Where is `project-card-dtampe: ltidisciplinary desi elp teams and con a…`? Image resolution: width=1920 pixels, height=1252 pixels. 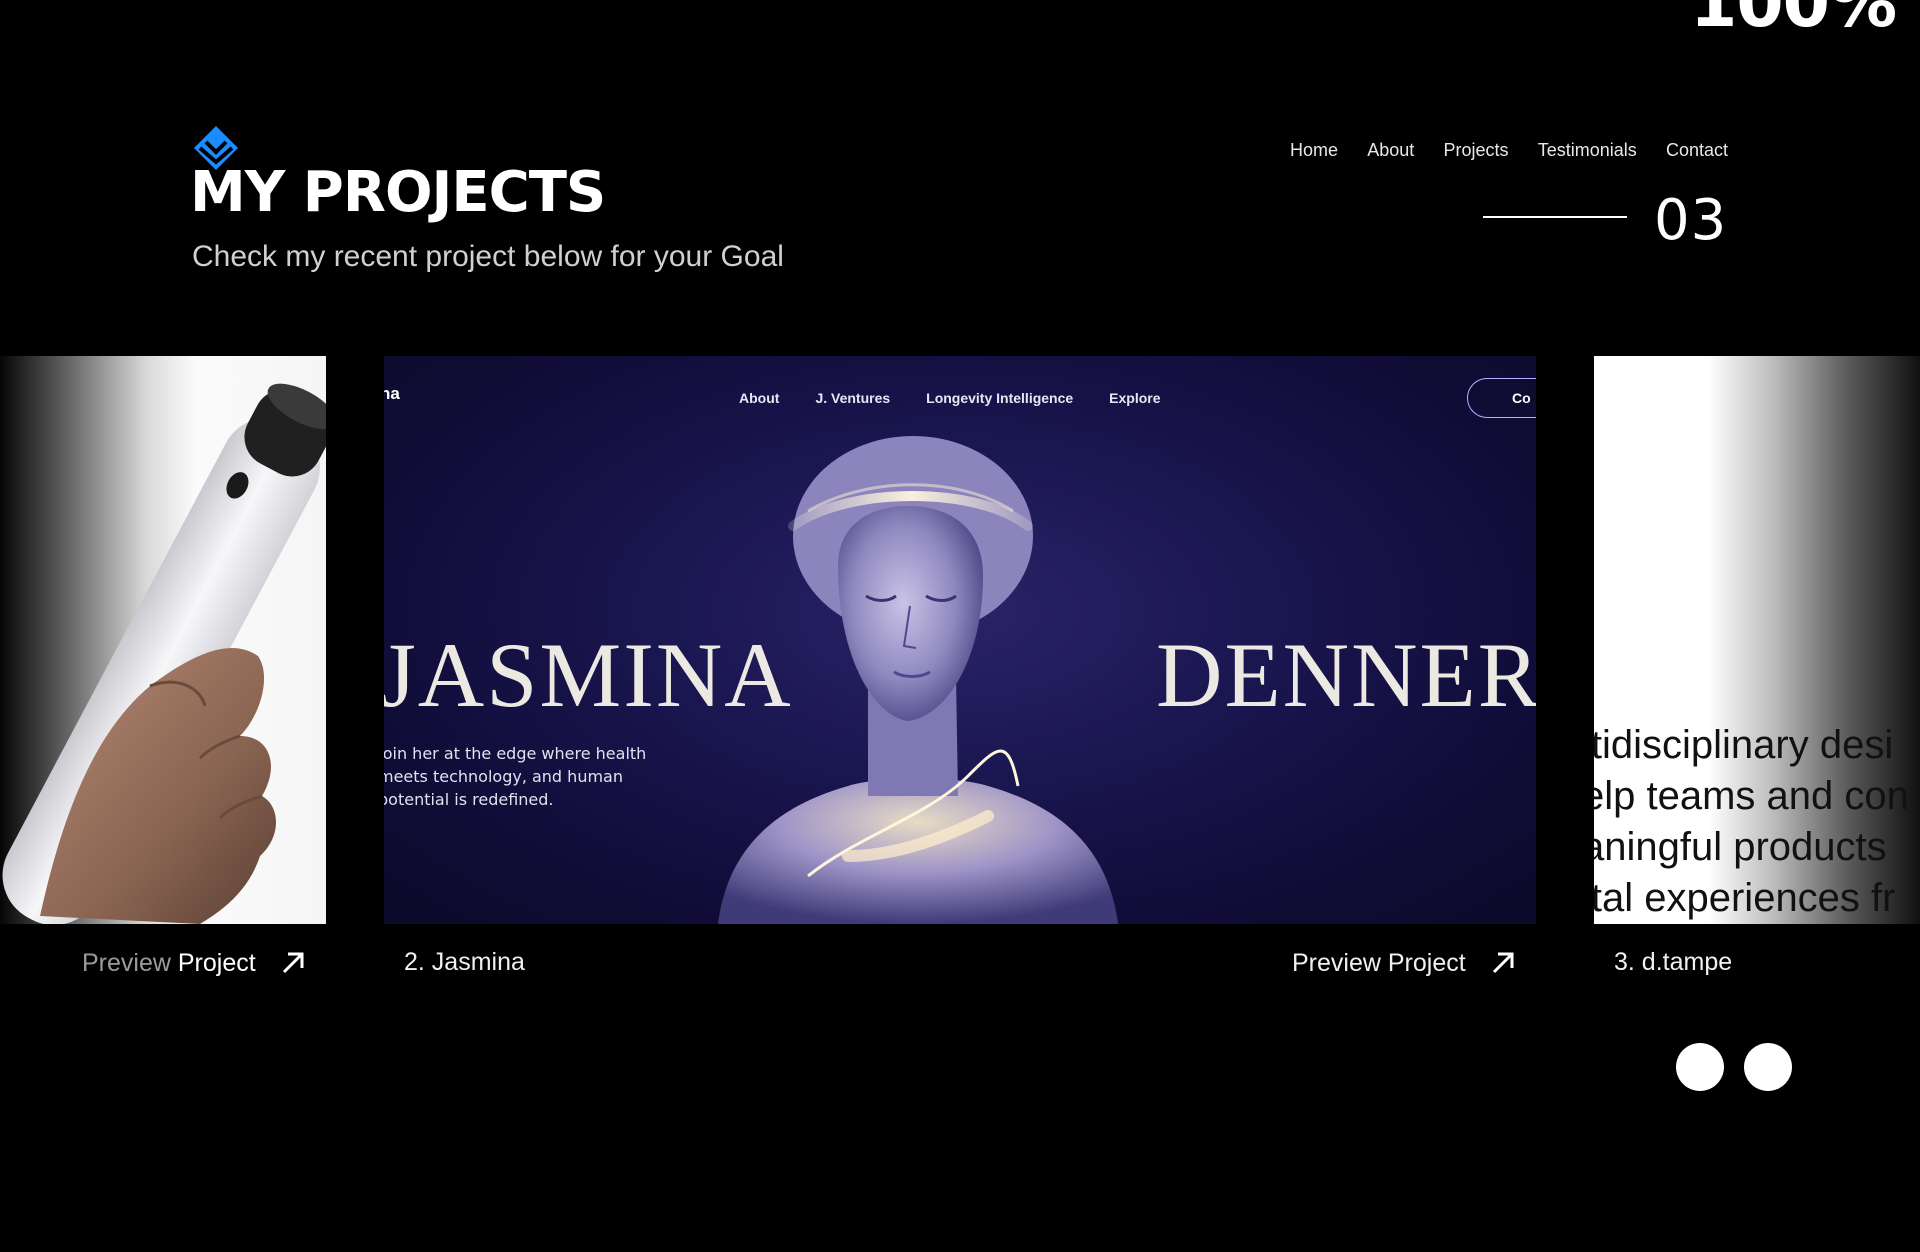 project-card-dtampe: ltidisciplinary desi elp teams and con a… is located at coordinates (1757, 640).